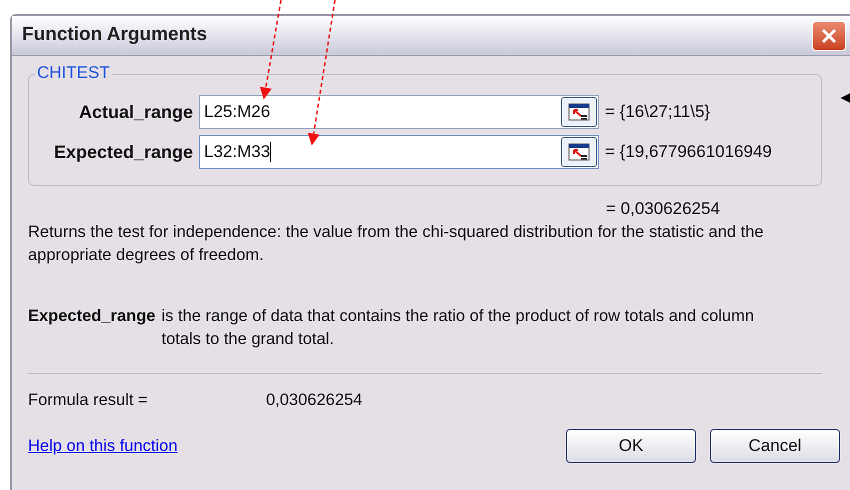 The image size is (850, 490). What do you see at coordinates (115, 35) in the screenshot?
I see `window-title: Function Arguments` at bounding box center [115, 35].